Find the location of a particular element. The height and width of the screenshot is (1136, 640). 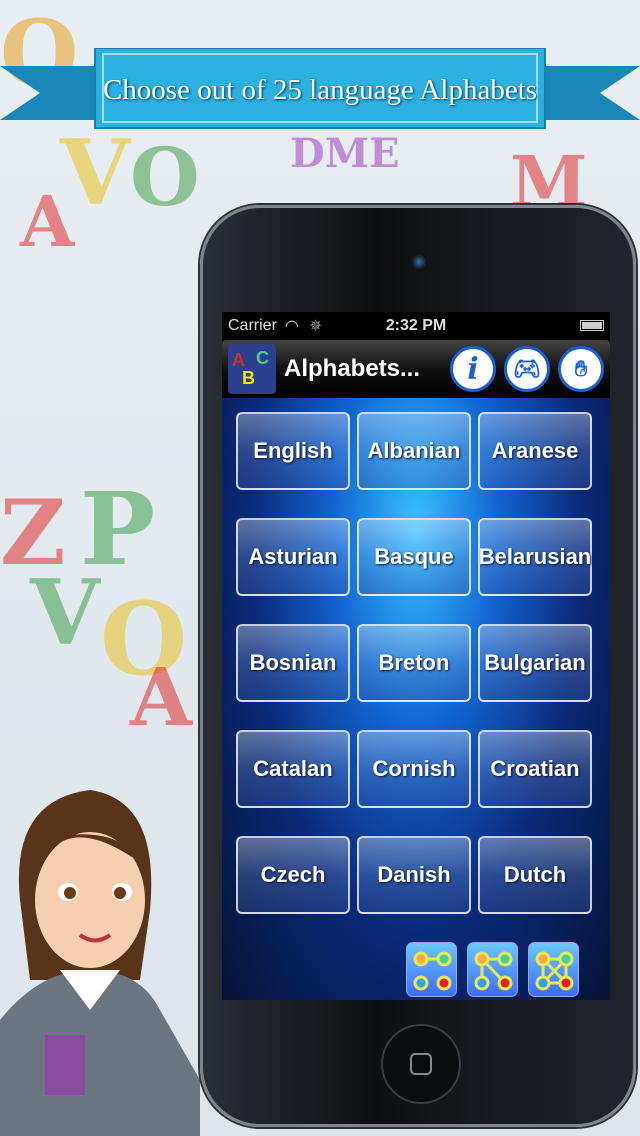

games-button: 🎮︎ is located at coordinates (527, 369).